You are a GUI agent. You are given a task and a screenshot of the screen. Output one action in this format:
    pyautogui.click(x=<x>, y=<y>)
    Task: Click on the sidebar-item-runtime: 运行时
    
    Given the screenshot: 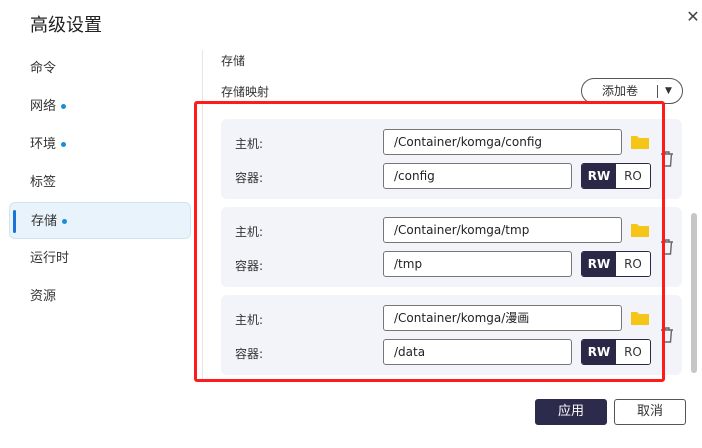 What is the action you would take?
    pyautogui.click(x=100, y=258)
    